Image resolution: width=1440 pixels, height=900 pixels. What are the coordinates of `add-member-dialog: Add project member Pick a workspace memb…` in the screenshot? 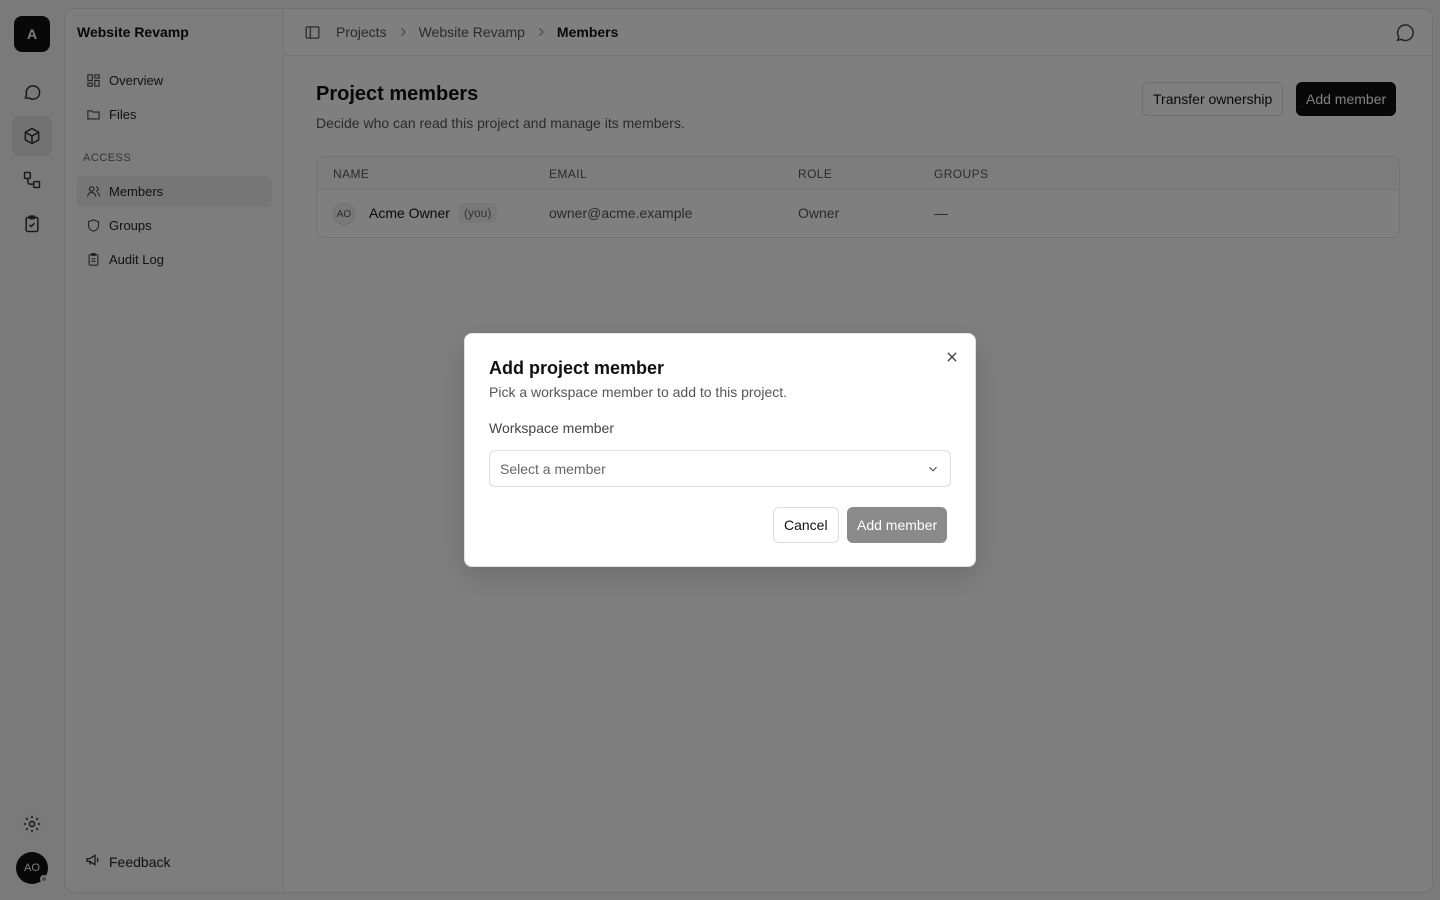 It's located at (720, 450).